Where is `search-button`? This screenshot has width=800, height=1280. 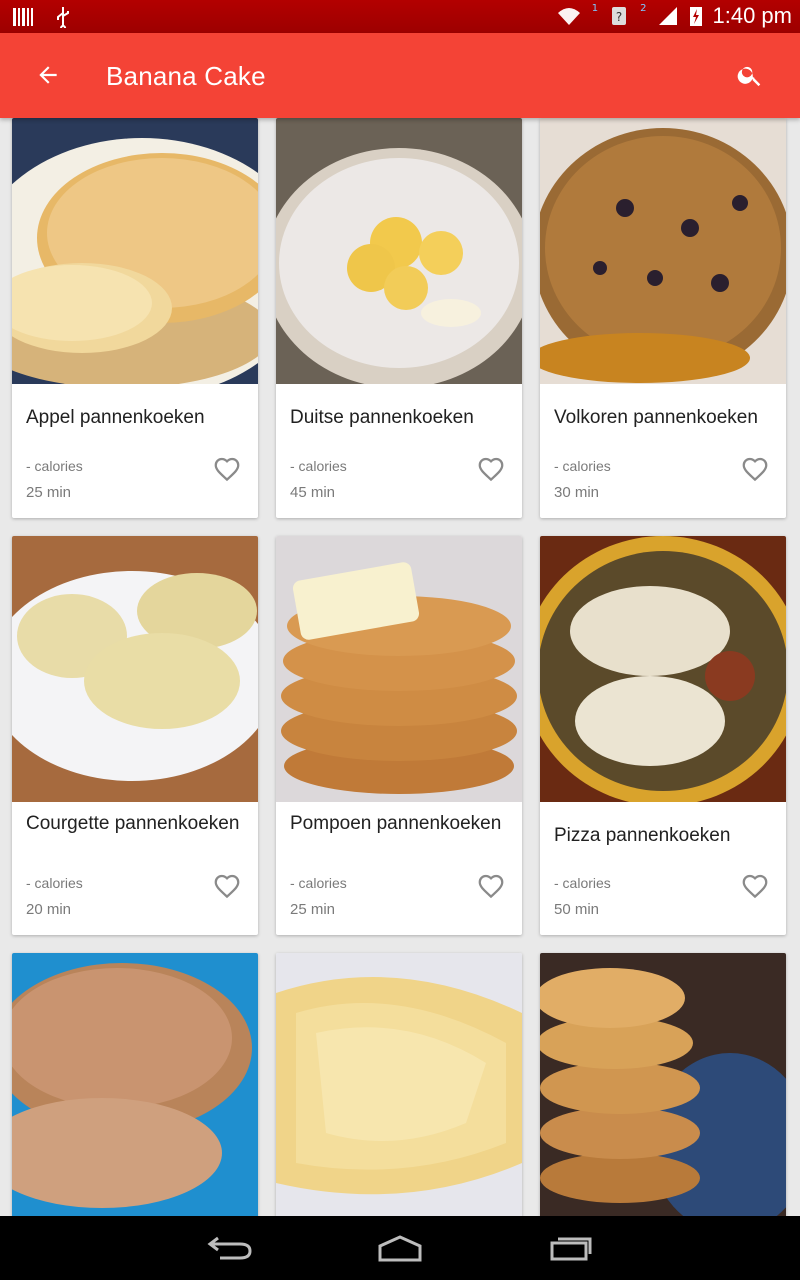 search-button is located at coordinates (750, 75).